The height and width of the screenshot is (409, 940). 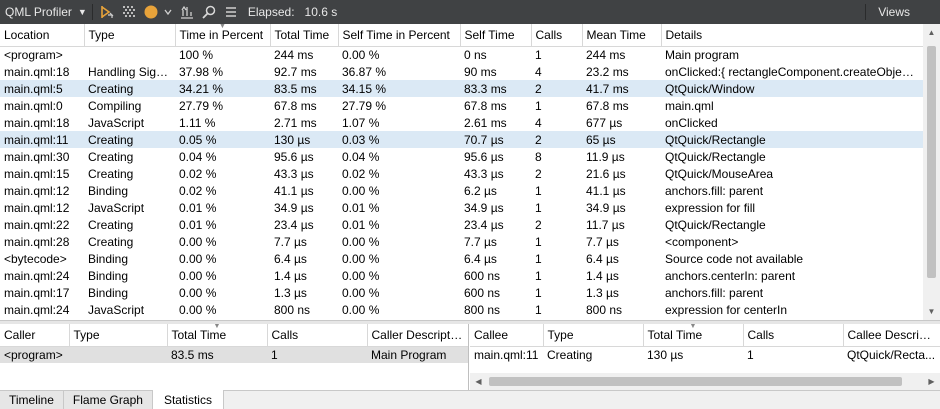 I want to click on table-cell: QtQuick/Rectangle, so click(x=715, y=224).